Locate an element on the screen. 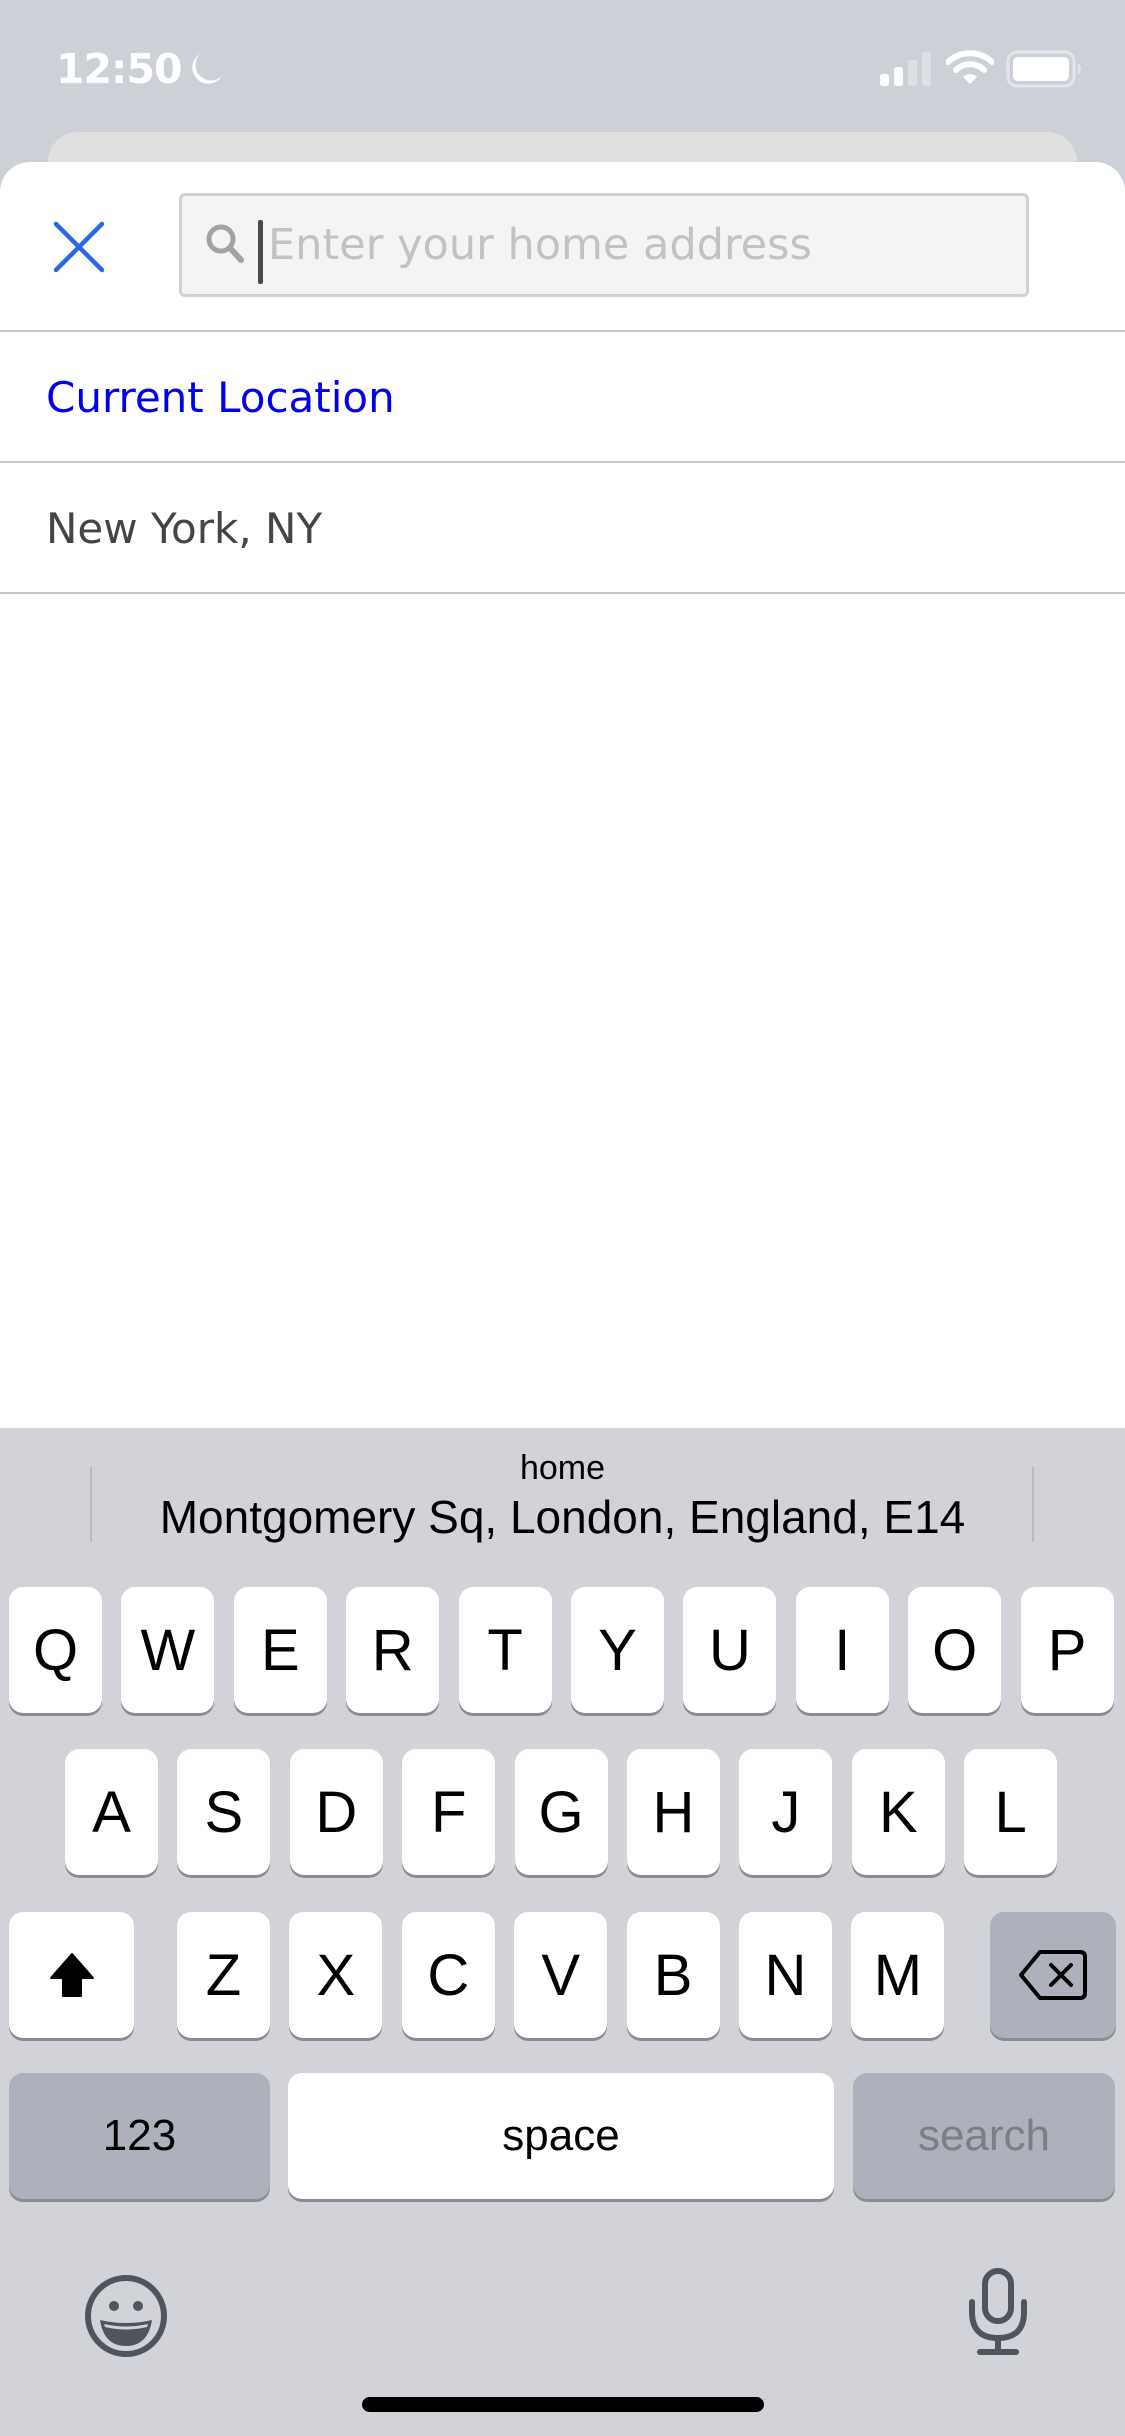 This screenshot has width=1125, height=2436. key-label: L is located at coordinates (1010, 1812).